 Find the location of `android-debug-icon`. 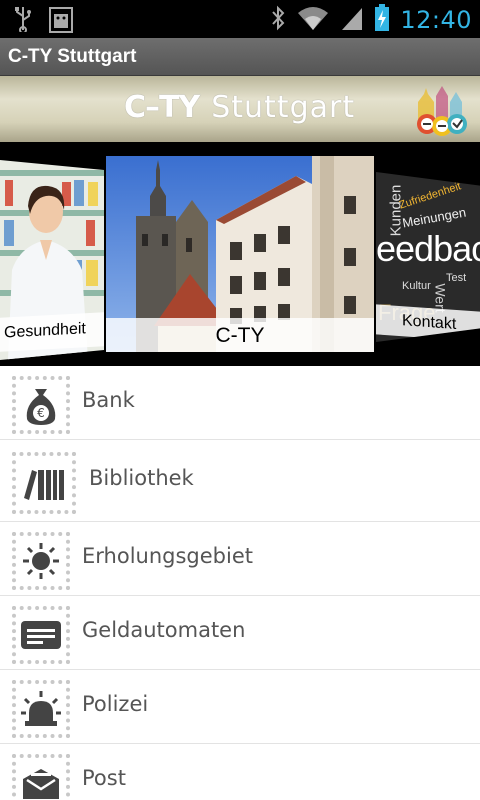

android-debug-icon is located at coordinates (61, 22).